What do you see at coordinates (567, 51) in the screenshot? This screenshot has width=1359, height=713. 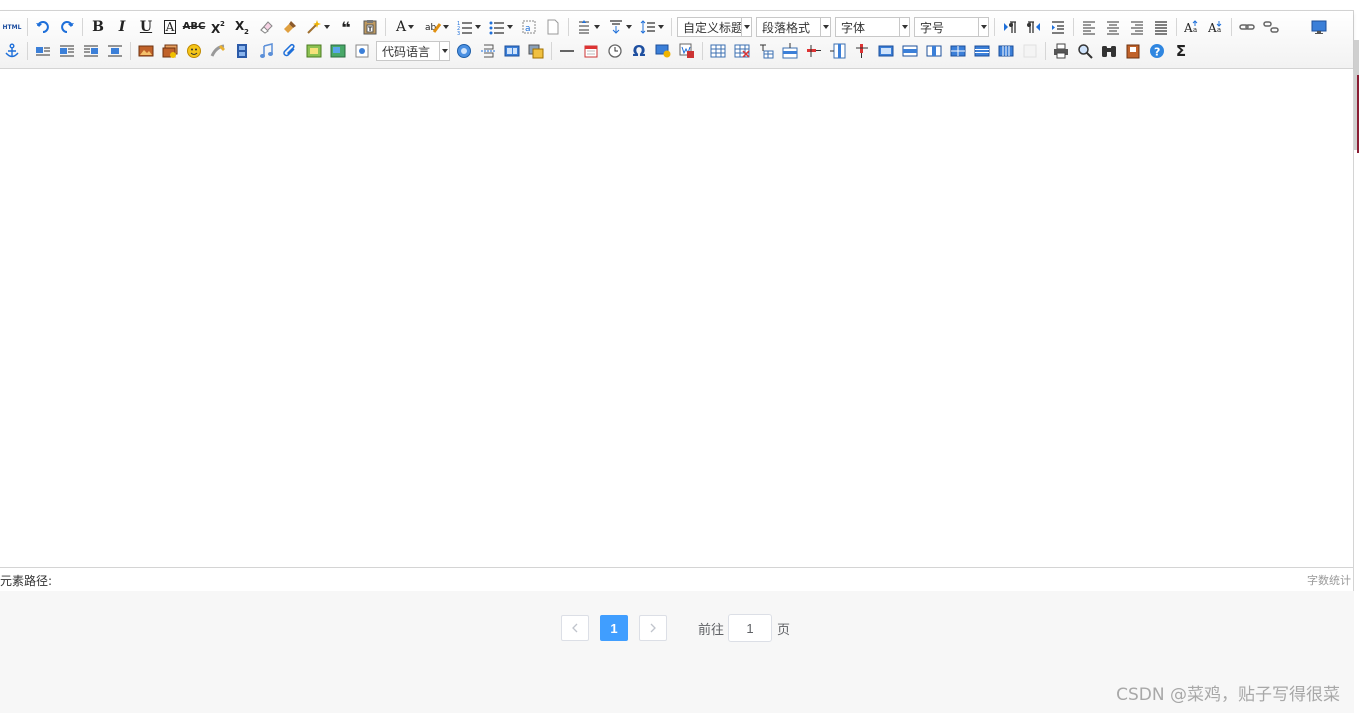 I see `horizontal-rule-button` at bounding box center [567, 51].